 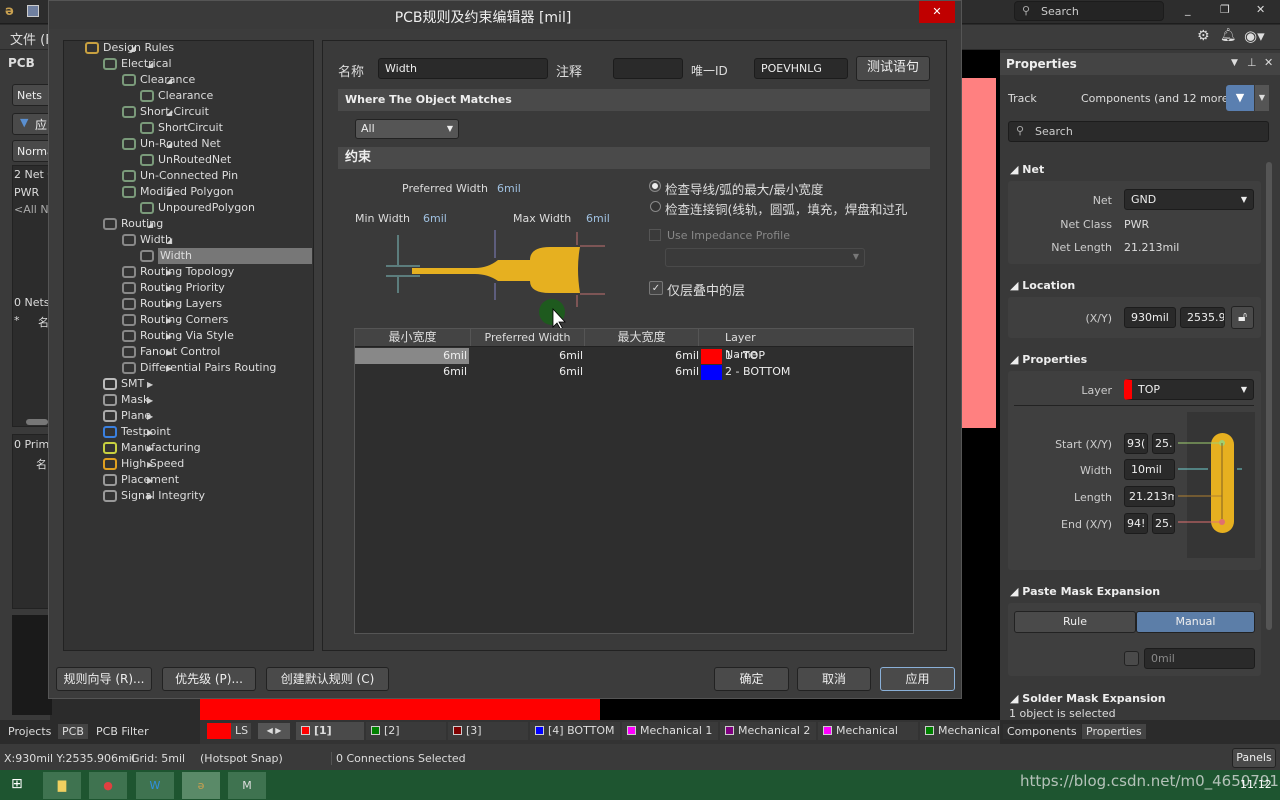 I want to click on minimize-button: _, so click(x=1188, y=9).